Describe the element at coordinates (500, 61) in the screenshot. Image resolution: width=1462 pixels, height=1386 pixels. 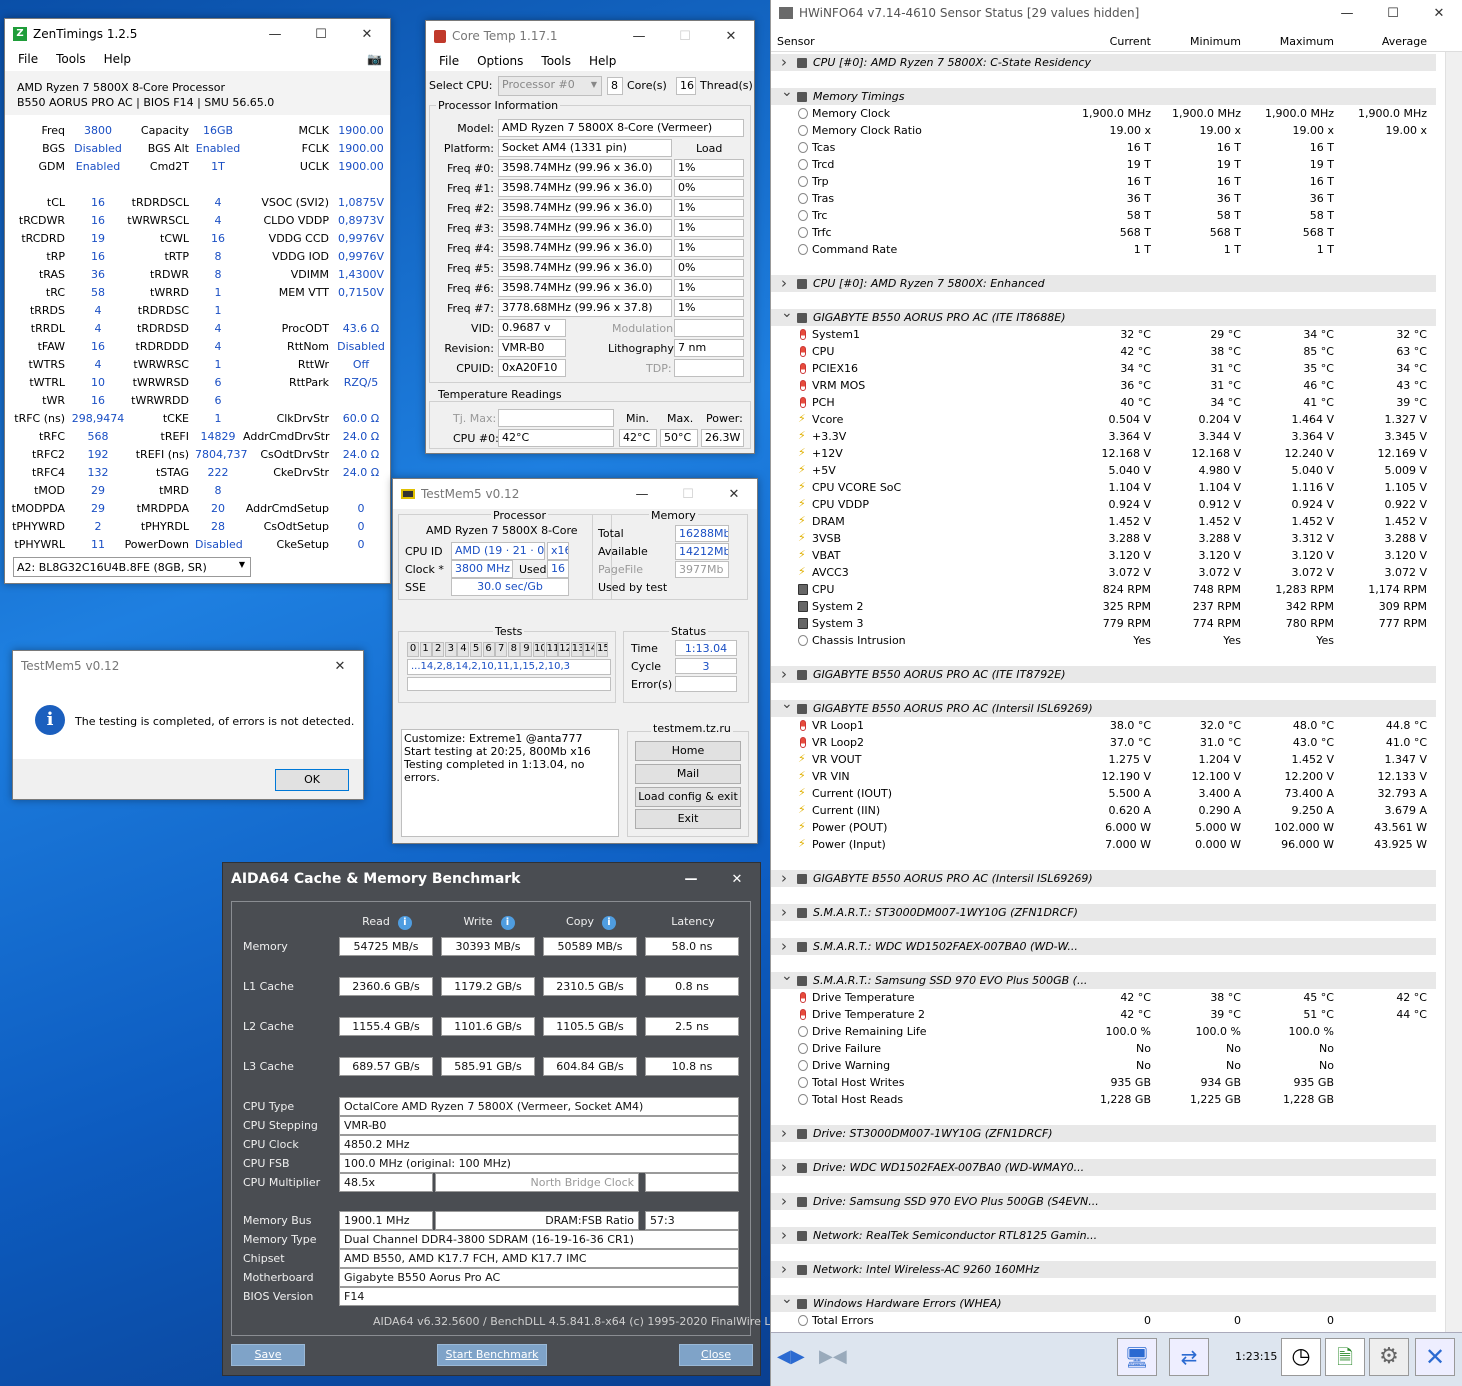
I see `menu-options: Options` at that location.